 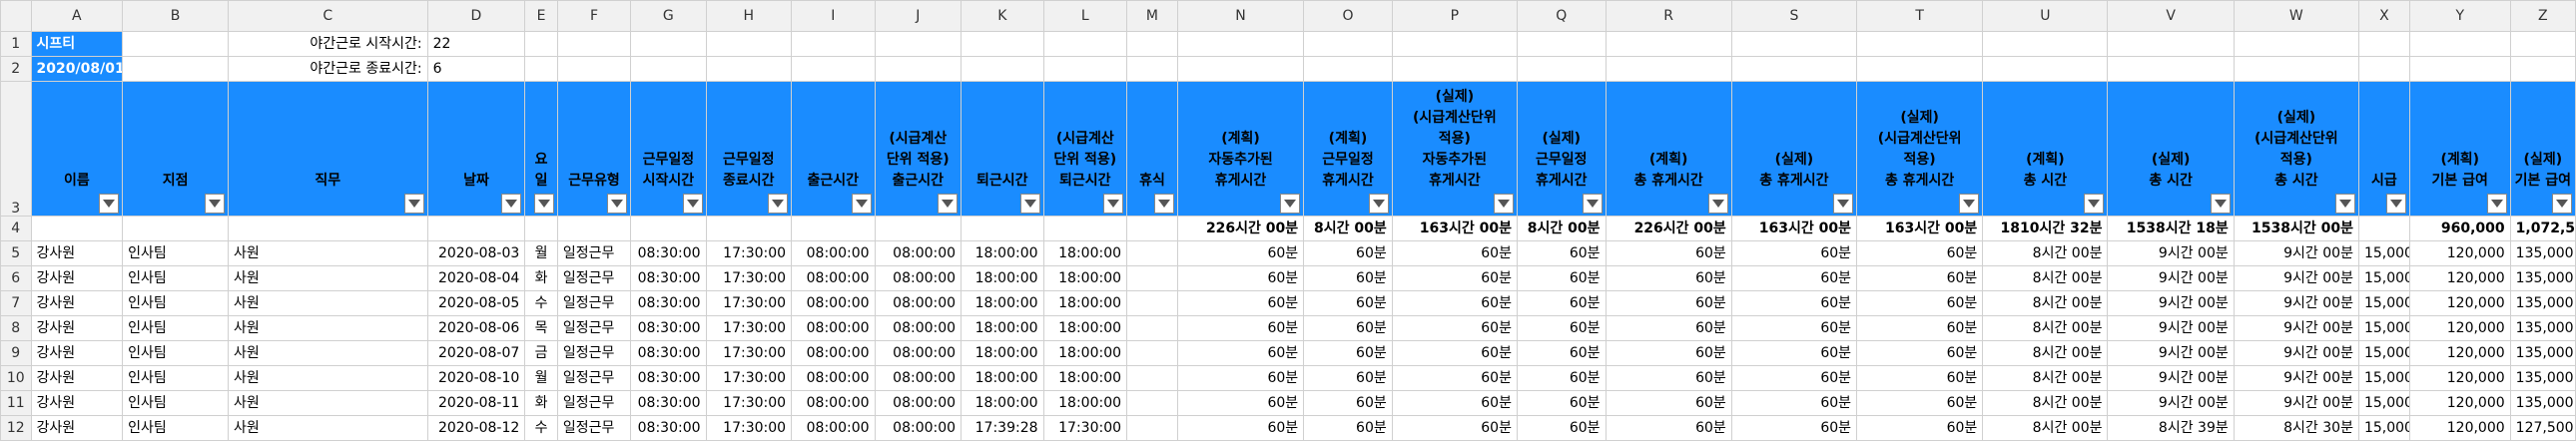 What do you see at coordinates (1561, 149) in the screenshot?
I see `column-title-q: (실제) 근무일정 휴게시간` at bounding box center [1561, 149].